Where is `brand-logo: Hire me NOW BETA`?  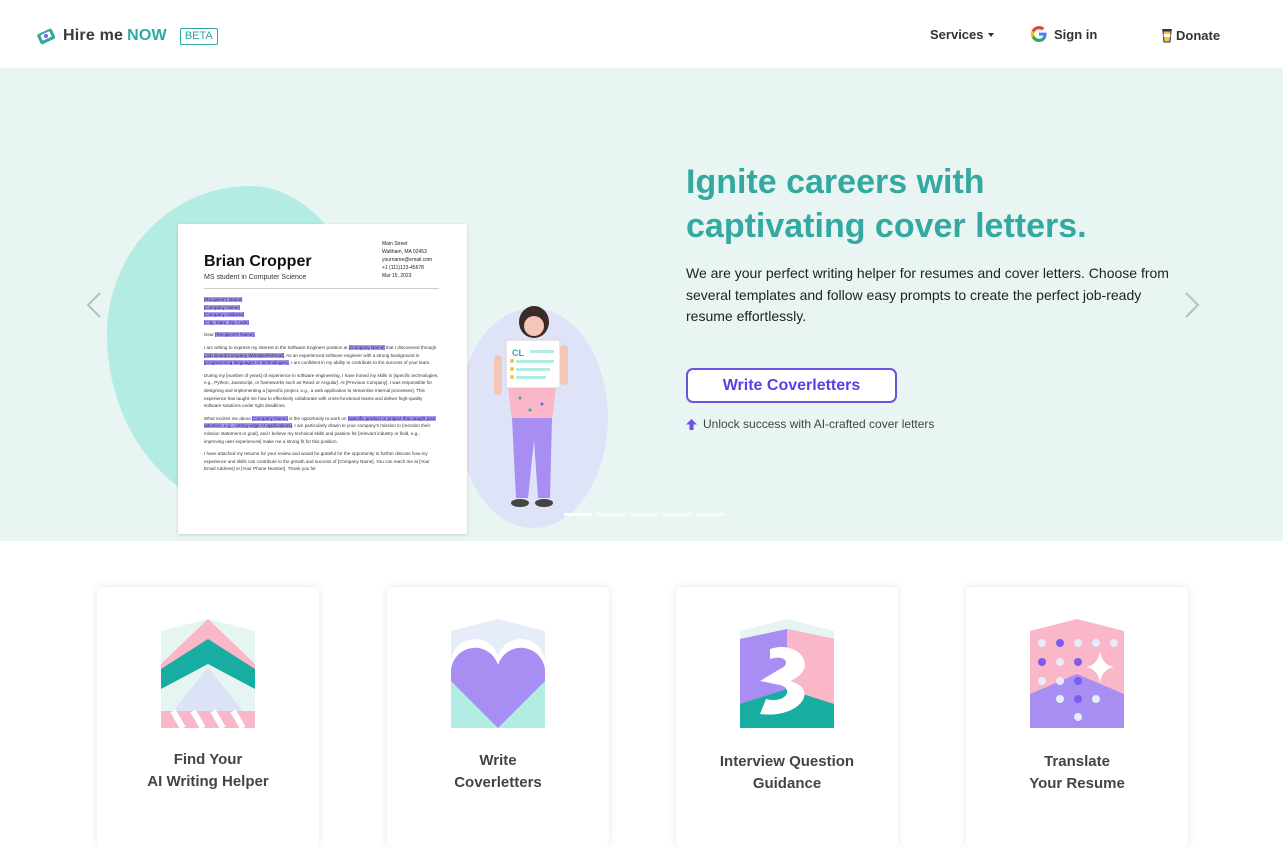 brand-logo: Hire me NOW BETA is located at coordinates (127, 36).